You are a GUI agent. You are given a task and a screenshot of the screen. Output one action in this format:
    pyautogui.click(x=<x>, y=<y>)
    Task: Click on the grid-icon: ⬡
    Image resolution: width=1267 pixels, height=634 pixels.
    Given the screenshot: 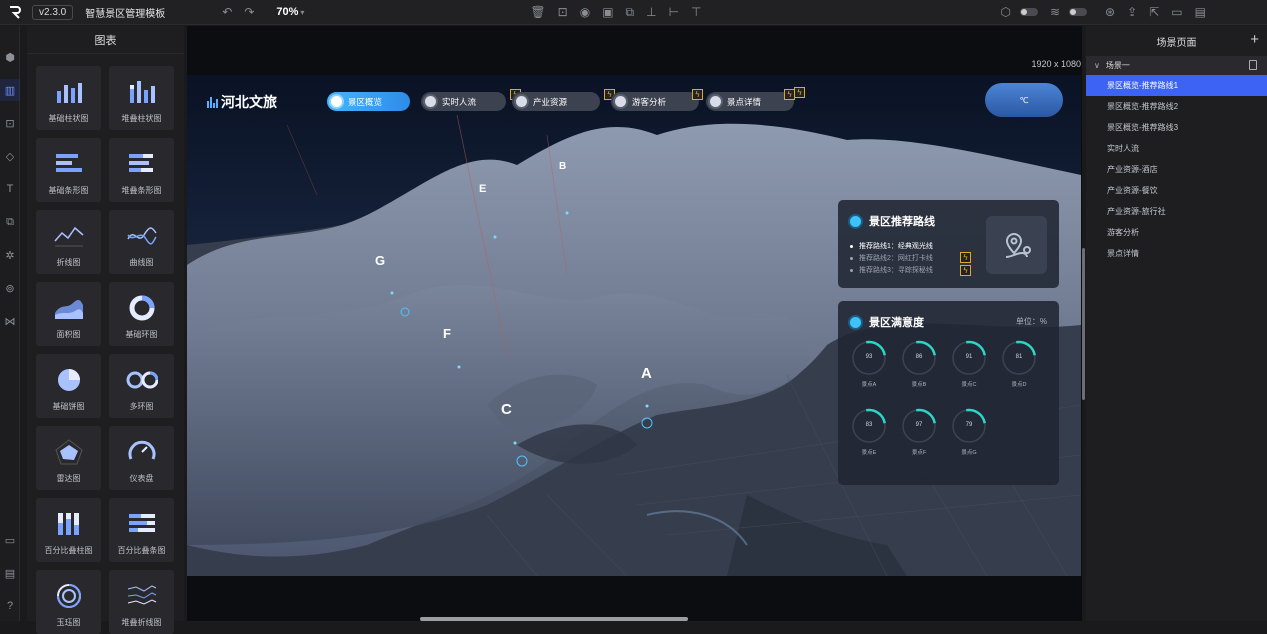 What is the action you would take?
    pyautogui.click(x=1005, y=12)
    